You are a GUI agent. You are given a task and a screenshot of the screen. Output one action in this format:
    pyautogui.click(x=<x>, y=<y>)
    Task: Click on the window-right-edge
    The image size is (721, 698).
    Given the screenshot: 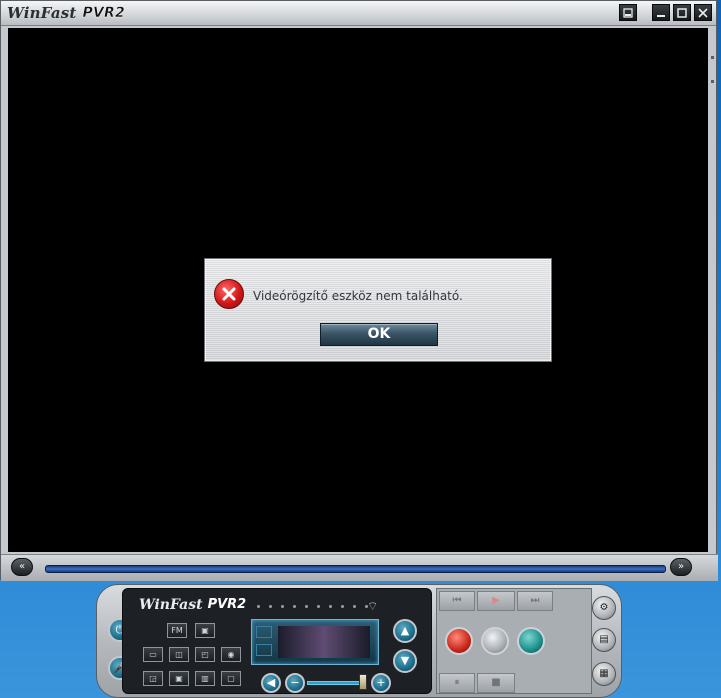 What is the action you would take?
    pyautogui.click(x=712, y=290)
    